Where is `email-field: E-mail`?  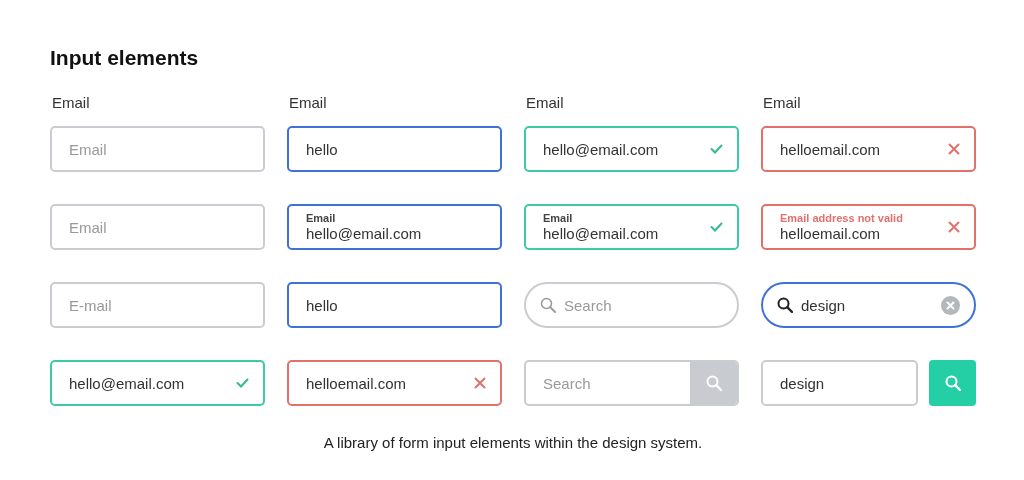
email-field: E-mail is located at coordinates (157, 305).